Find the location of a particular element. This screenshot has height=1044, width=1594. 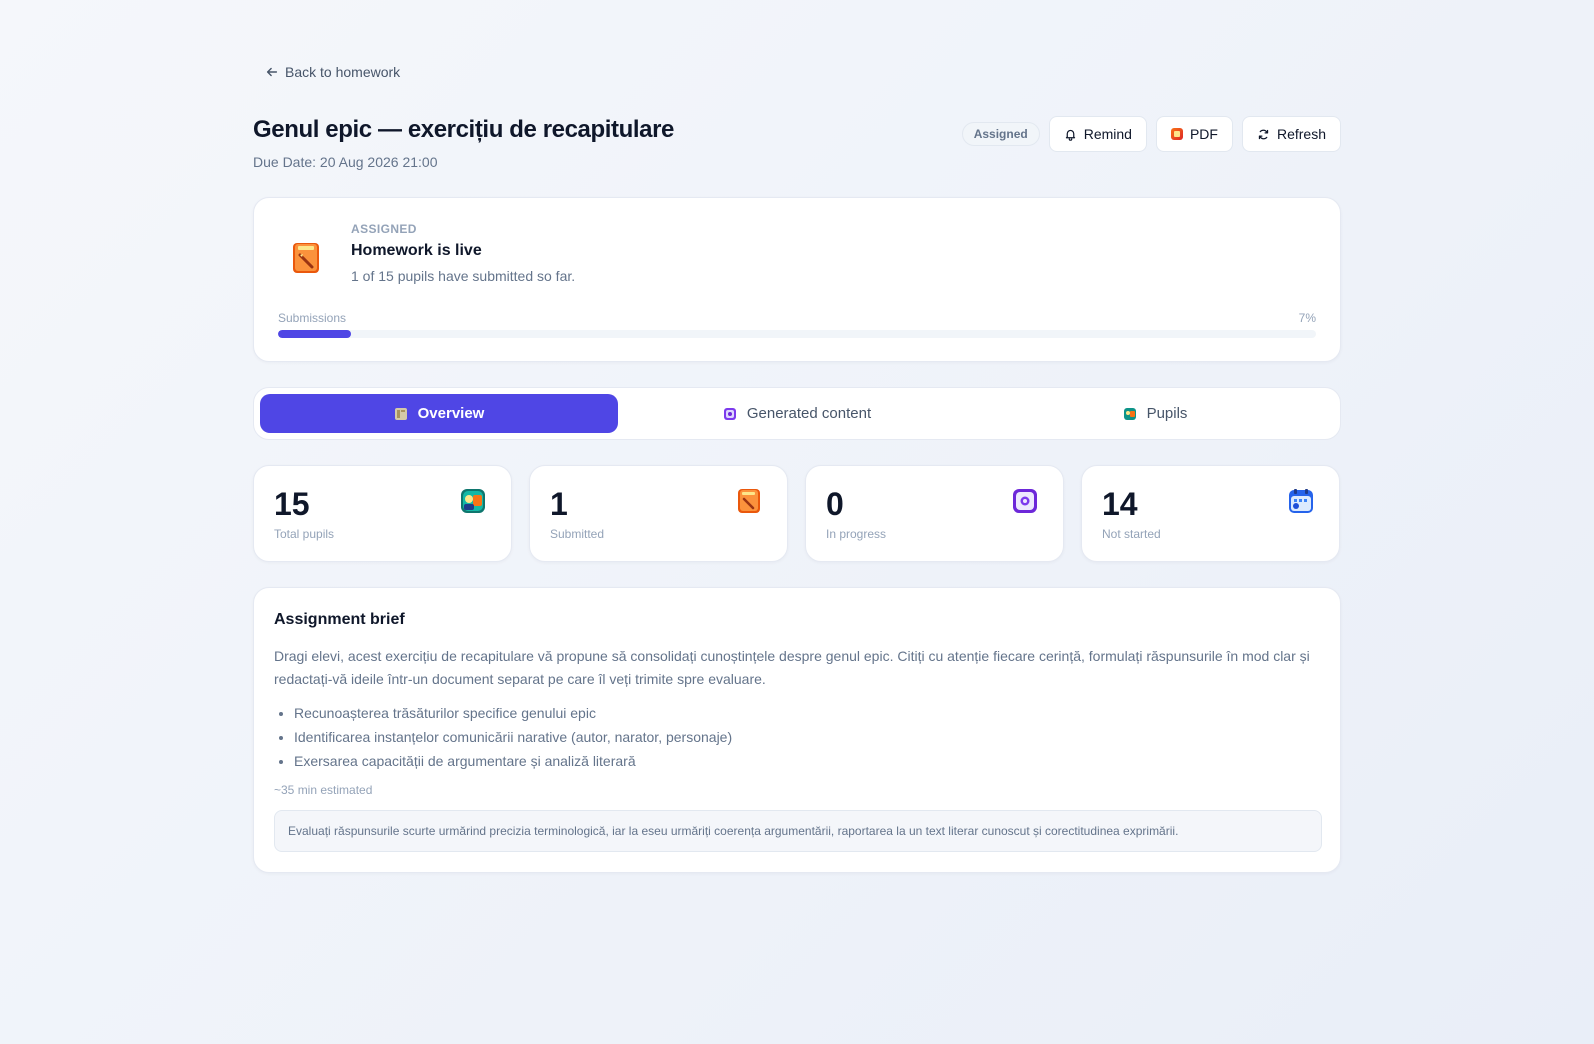

remind-label: Remind is located at coordinates (1107, 134).